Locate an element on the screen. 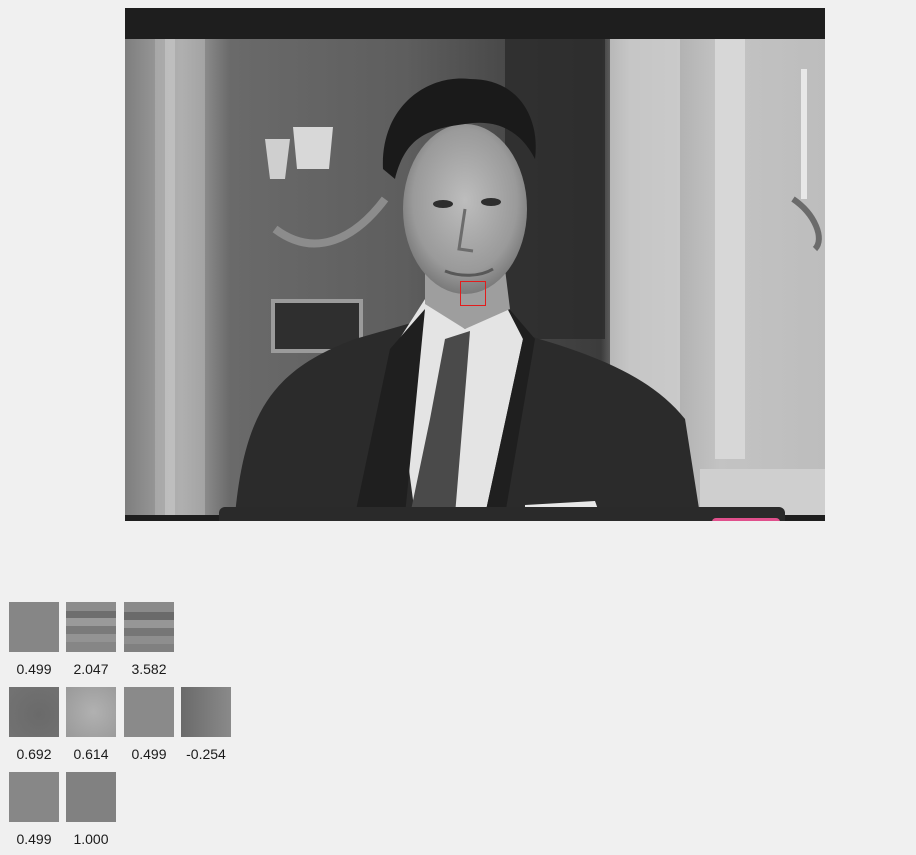  patch-cell: 3.582 is located at coordinates (150, 639).